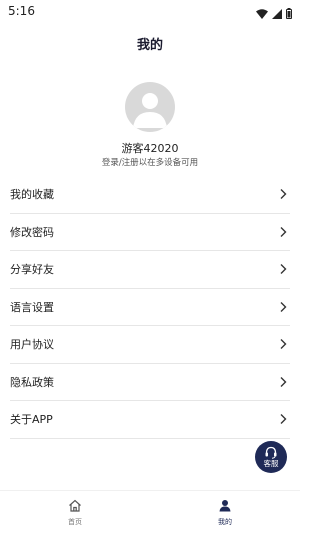 This screenshot has width=320, height=533. What do you see at coordinates (150, 270) in the screenshot?
I see `menu-item-share: 分享好友` at bounding box center [150, 270].